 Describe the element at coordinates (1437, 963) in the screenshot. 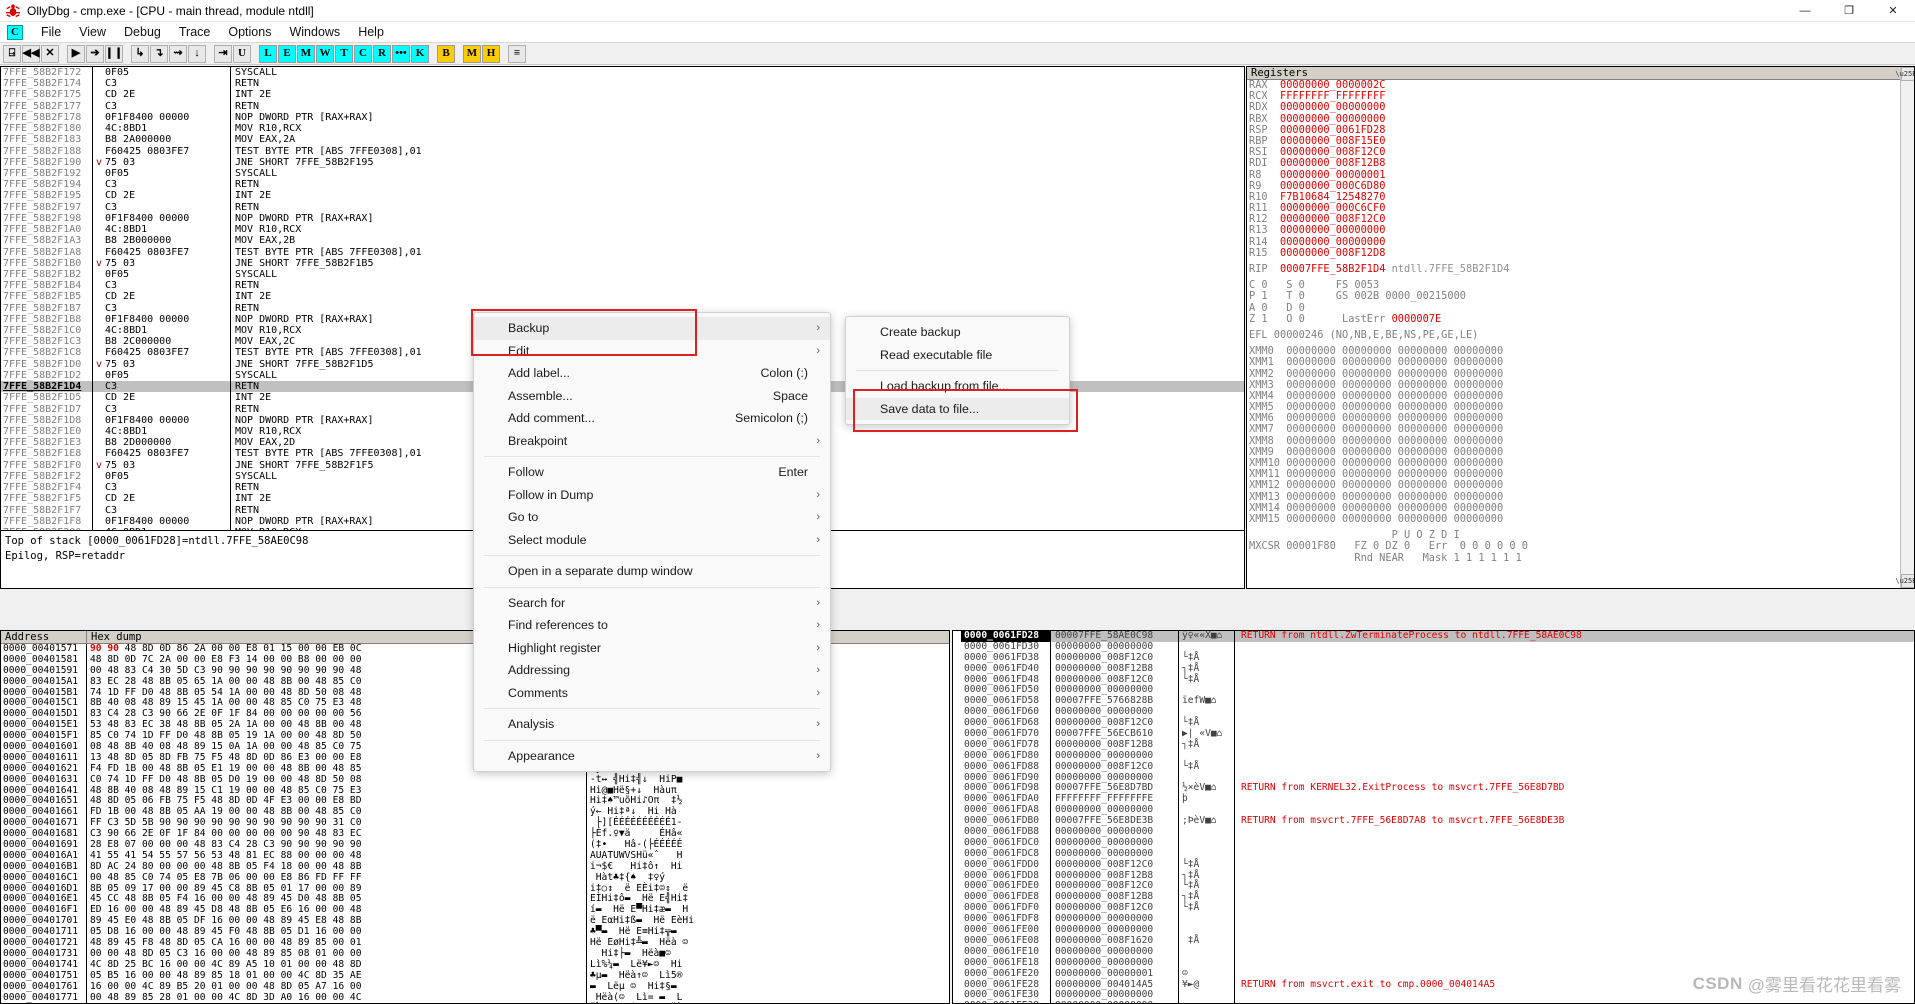

I see `stack-row: 0000_0061FE18 00000000_00000000` at that location.